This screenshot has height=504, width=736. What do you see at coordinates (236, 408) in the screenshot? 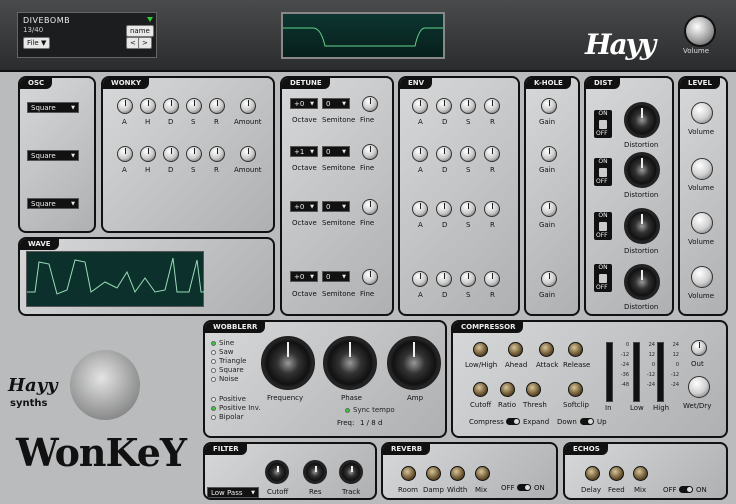
I see `polarity-positive-inv-radio: Positive Inv.` at bounding box center [236, 408].